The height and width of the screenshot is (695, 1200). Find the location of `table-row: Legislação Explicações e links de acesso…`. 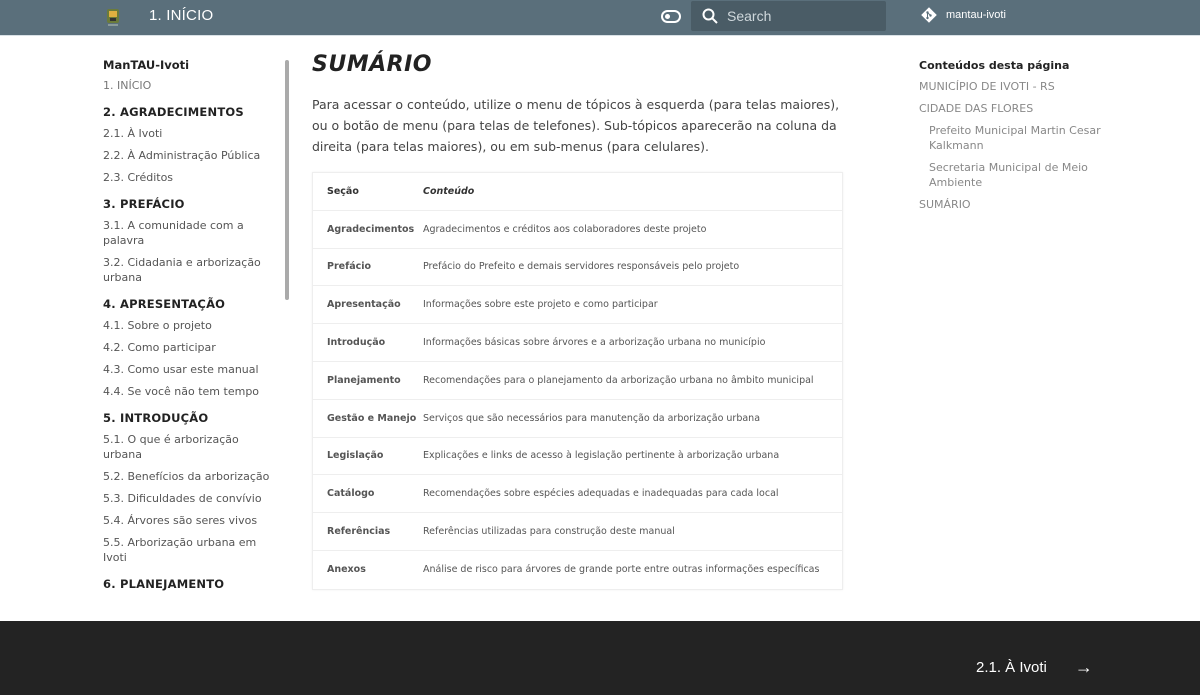

table-row: Legislação Explicações e links de acesso… is located at coordinates (577, 457).